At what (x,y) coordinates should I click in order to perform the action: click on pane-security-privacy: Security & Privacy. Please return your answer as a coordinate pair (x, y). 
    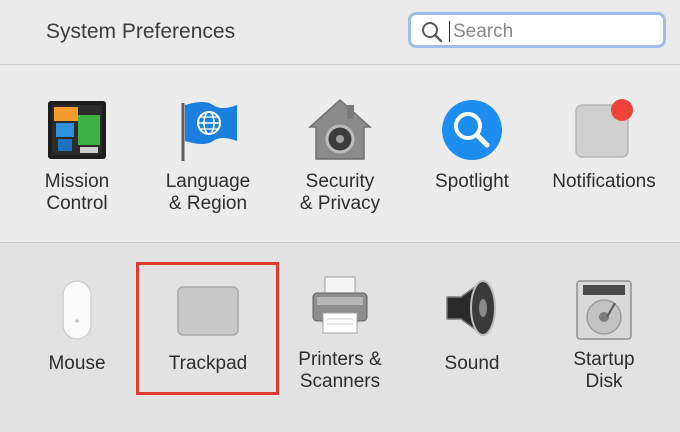
    Looking at the image, I should click on (340, 153).